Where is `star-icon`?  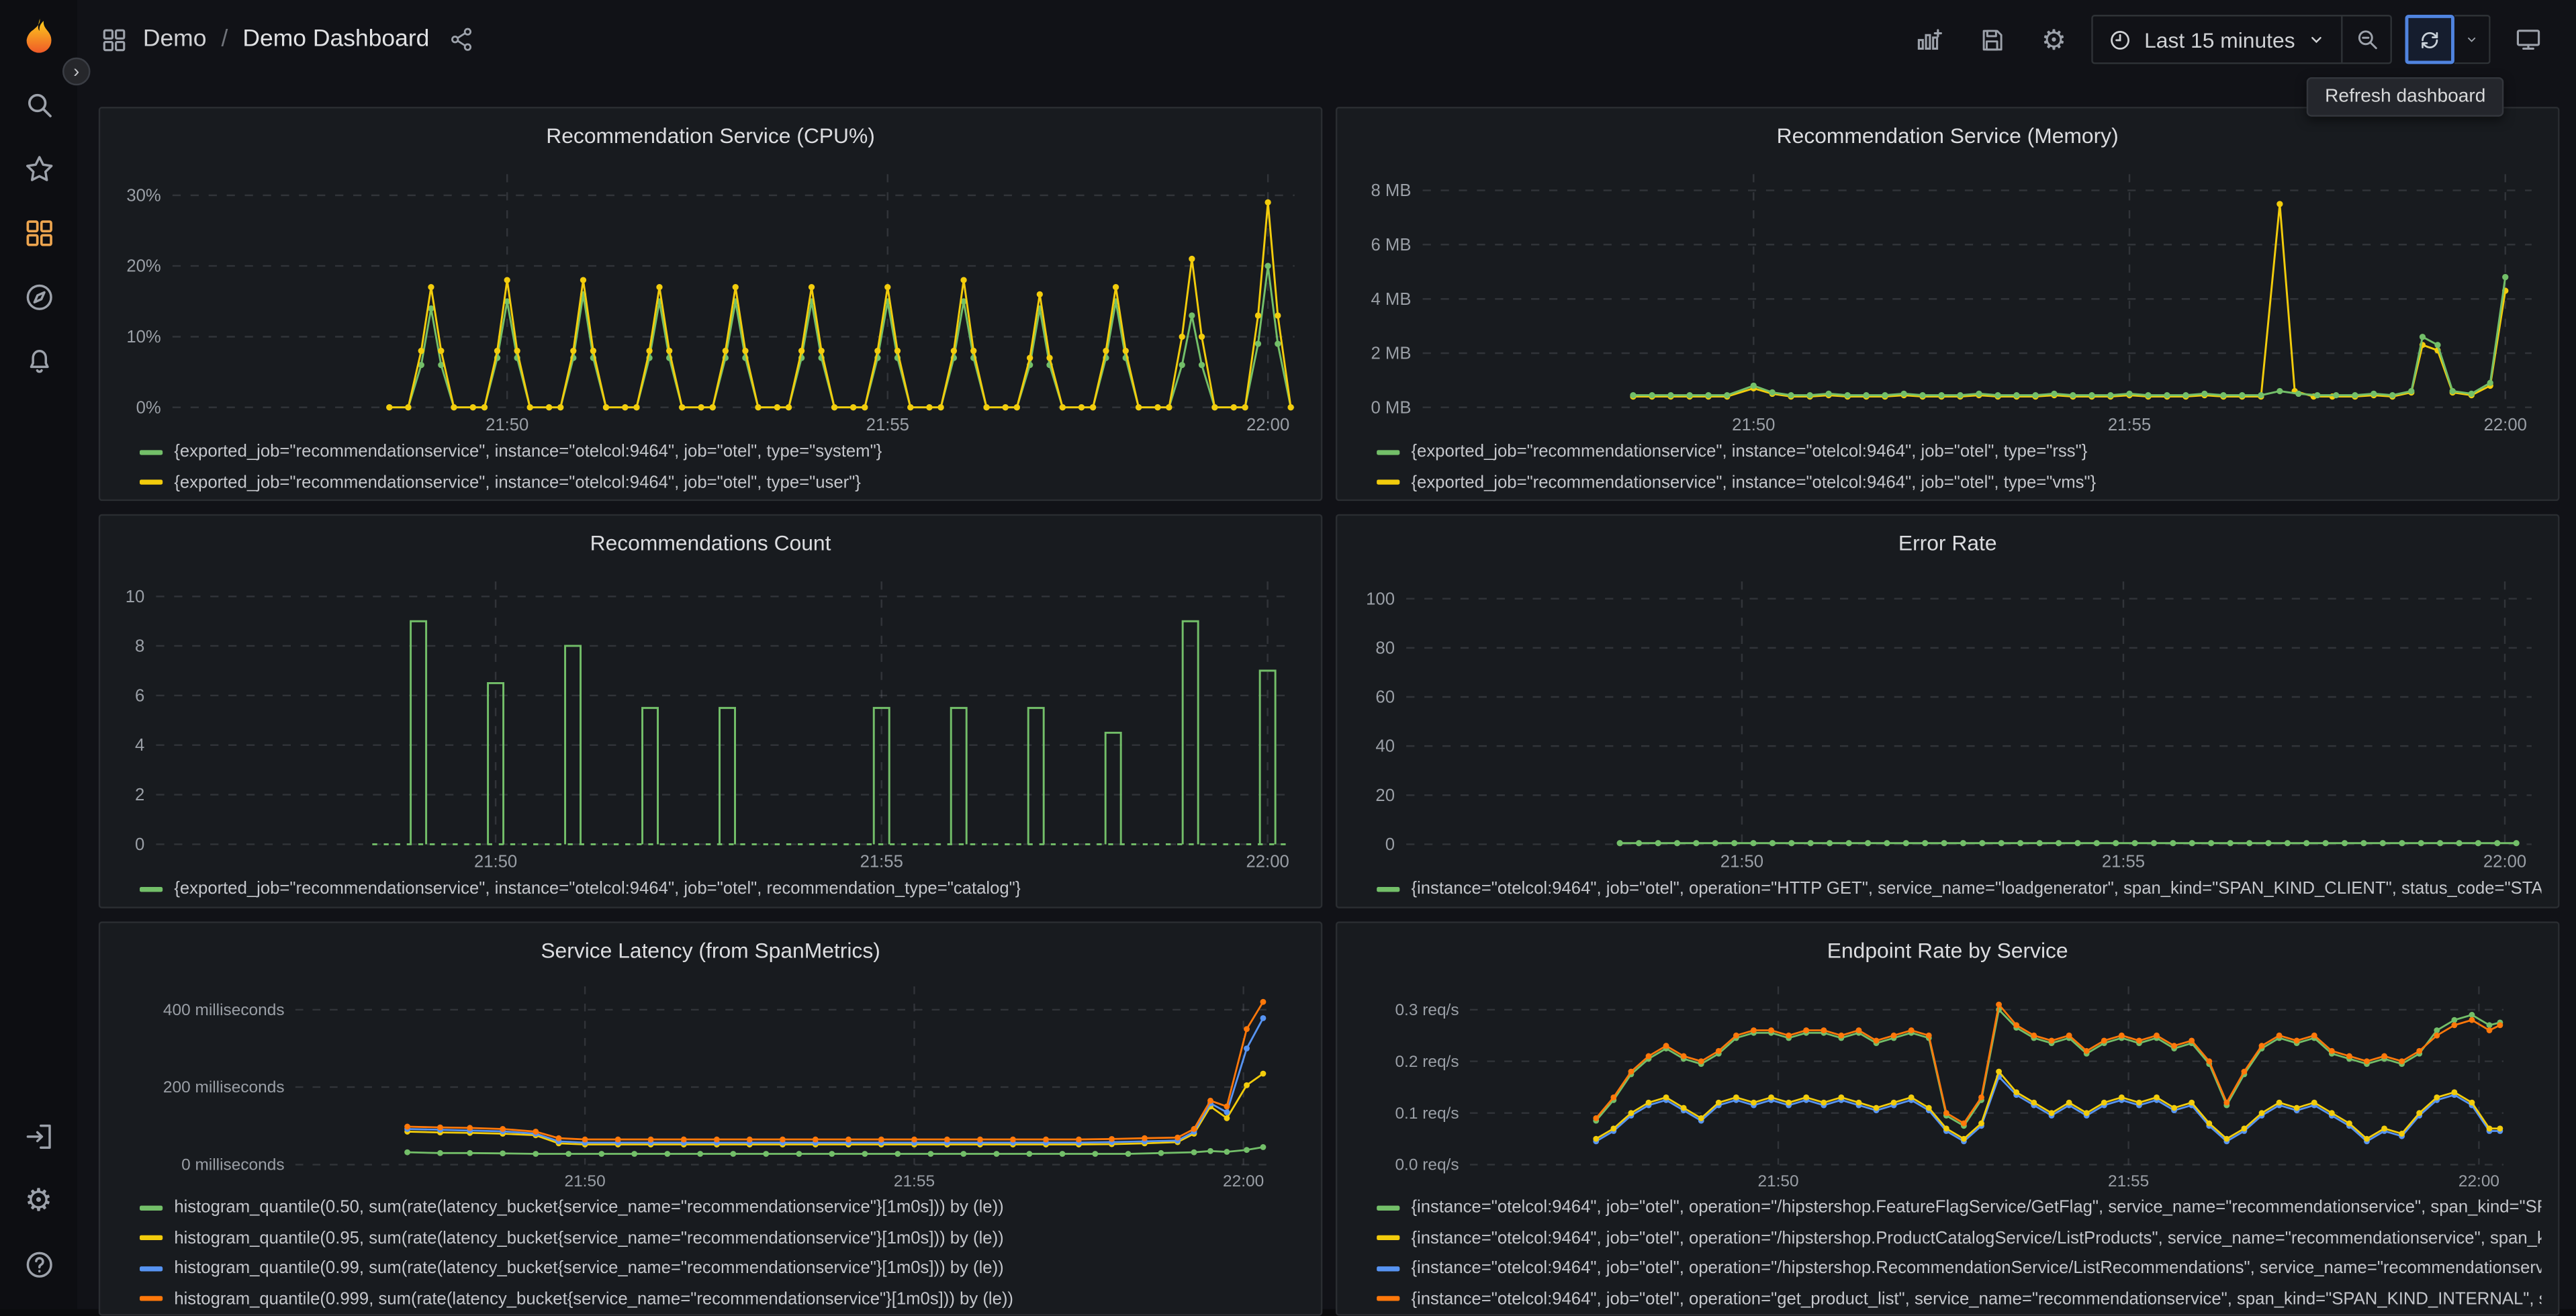 star-icon is located at coordinates (38, 168).